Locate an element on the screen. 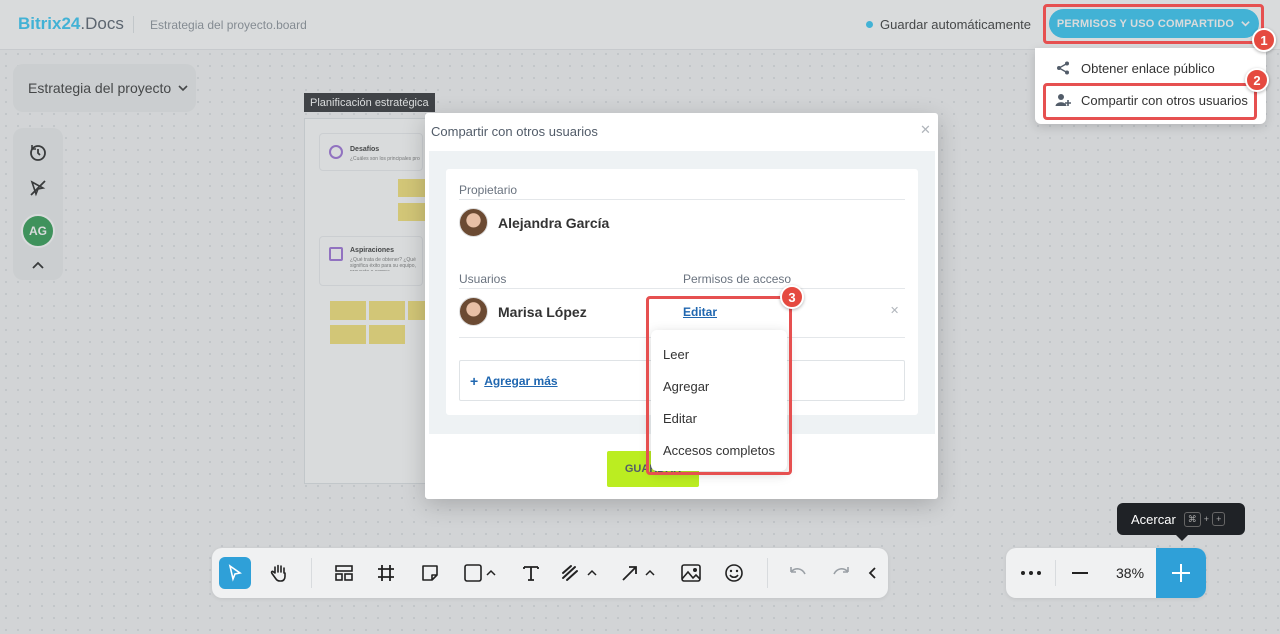 This screenshot has height=634, width=1280. menu-item-label: Obtener enlace público is located at coordinates (1148, 68).